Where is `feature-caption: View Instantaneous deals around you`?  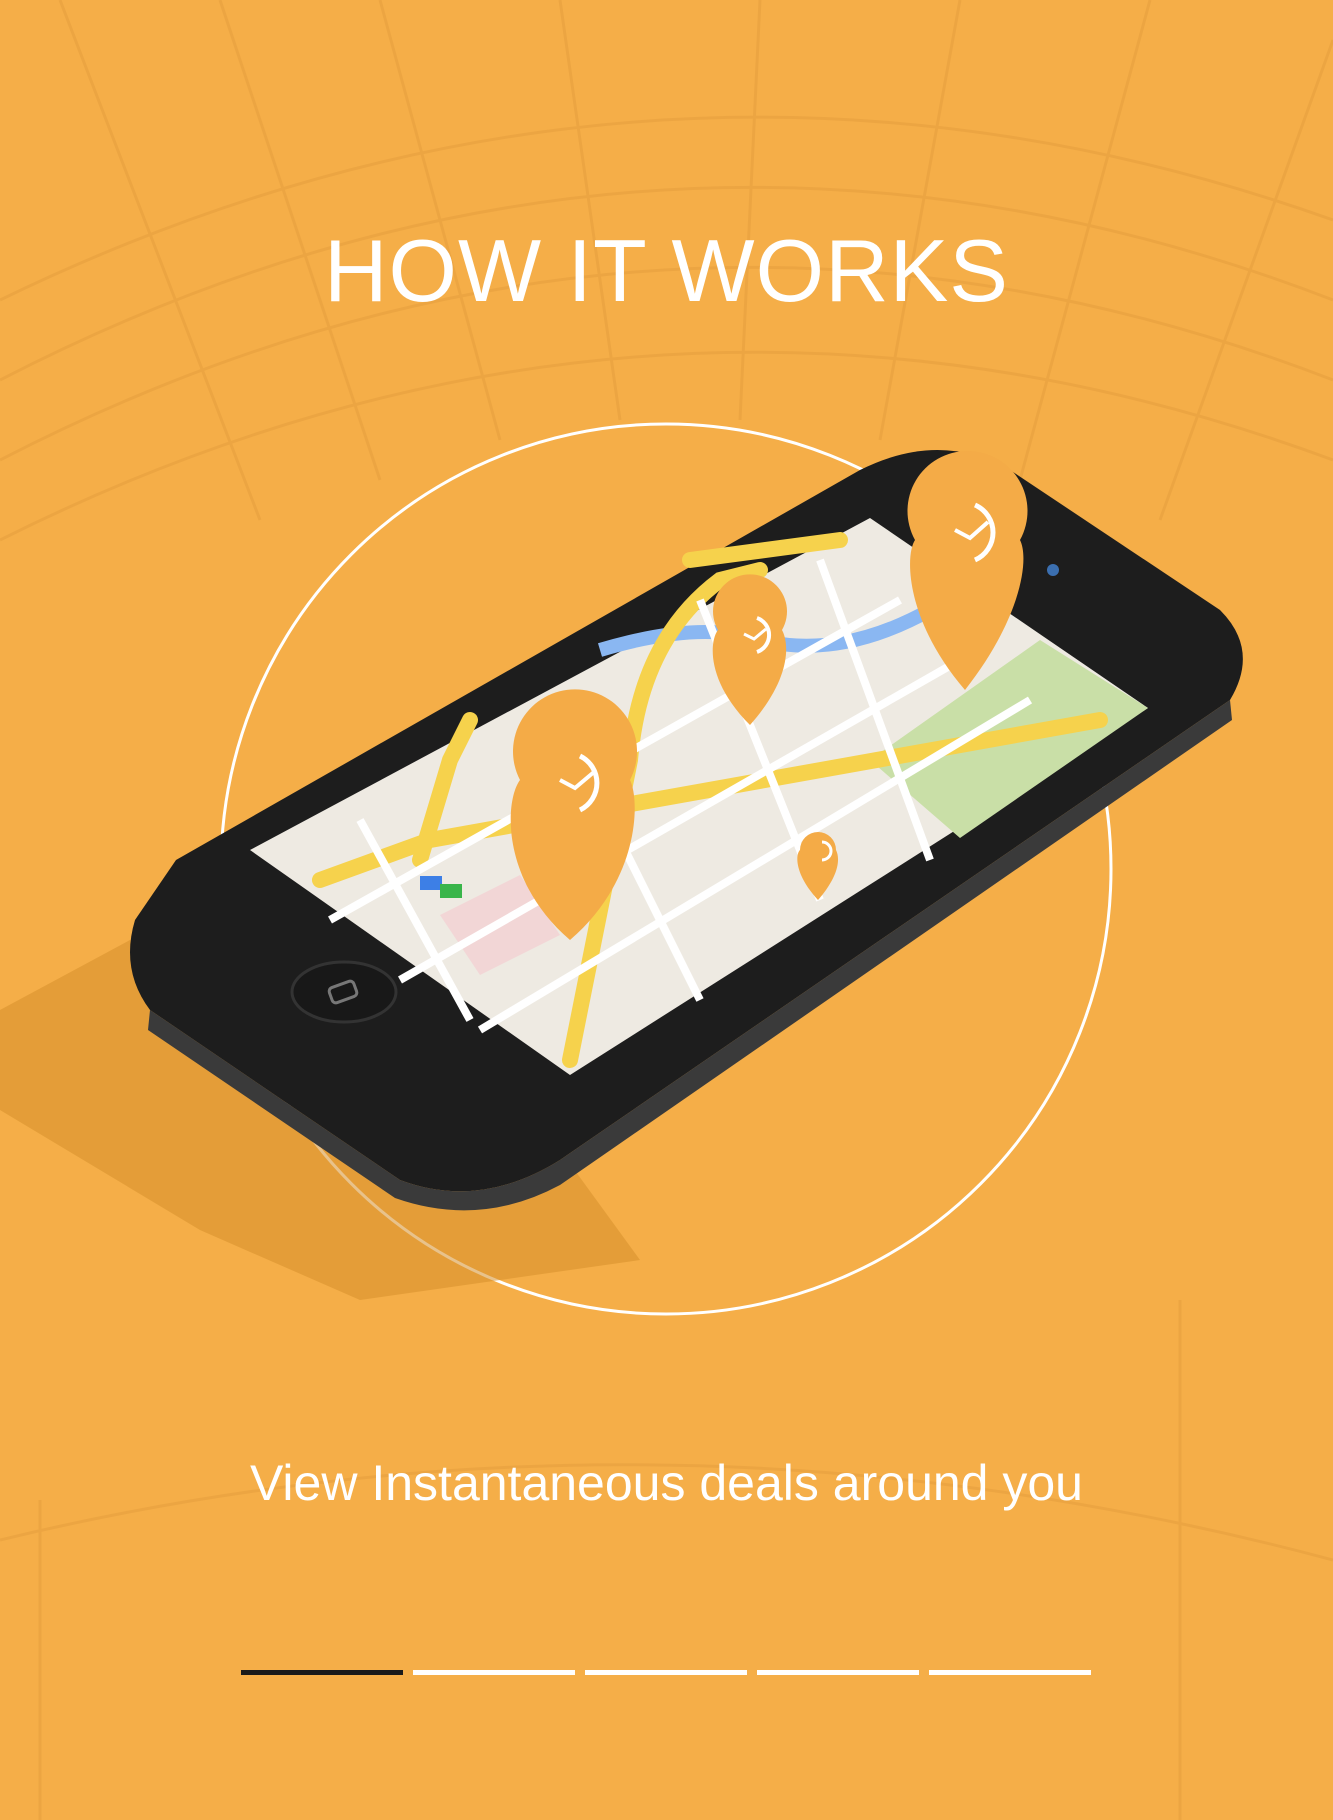 feature-caption: View Instantaneous deals around you is located at coordinates (666, 1483).